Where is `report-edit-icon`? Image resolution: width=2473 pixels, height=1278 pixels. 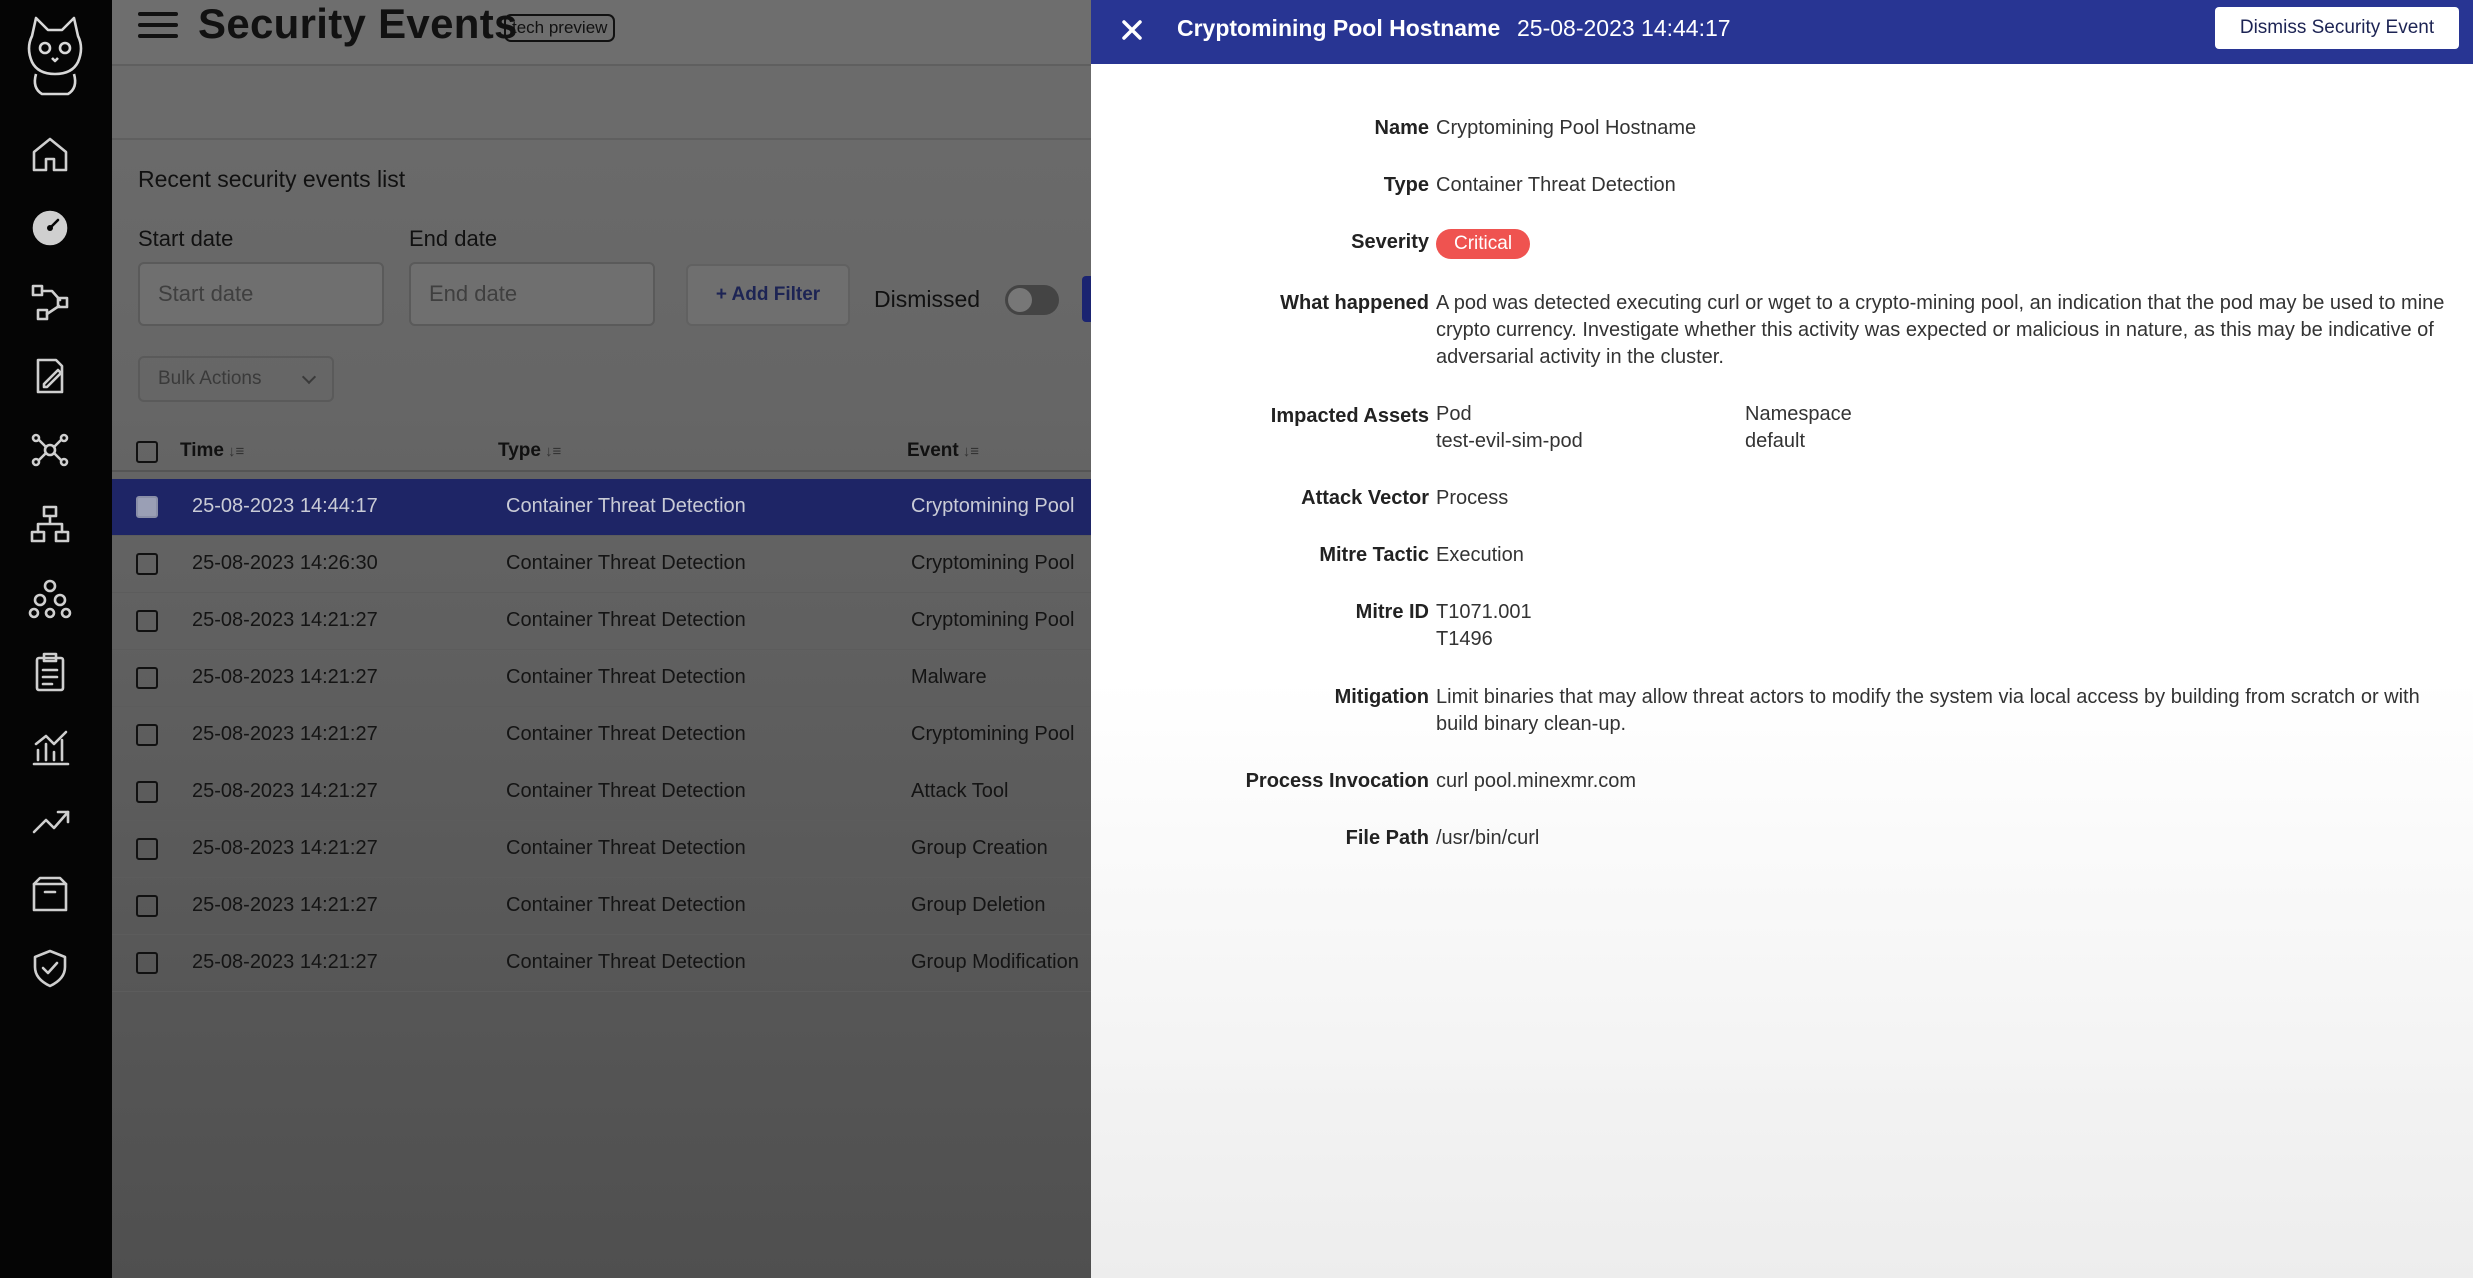
report-edit-icon is located at coordinates (50, 376).